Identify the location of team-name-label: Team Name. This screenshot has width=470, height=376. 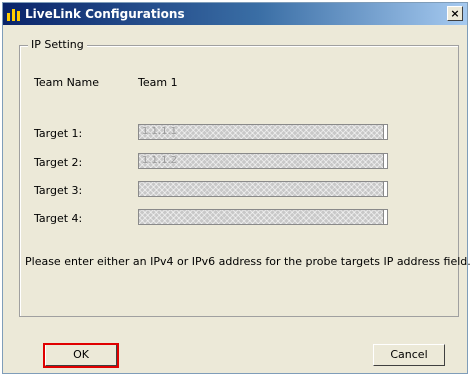
(67, 82).